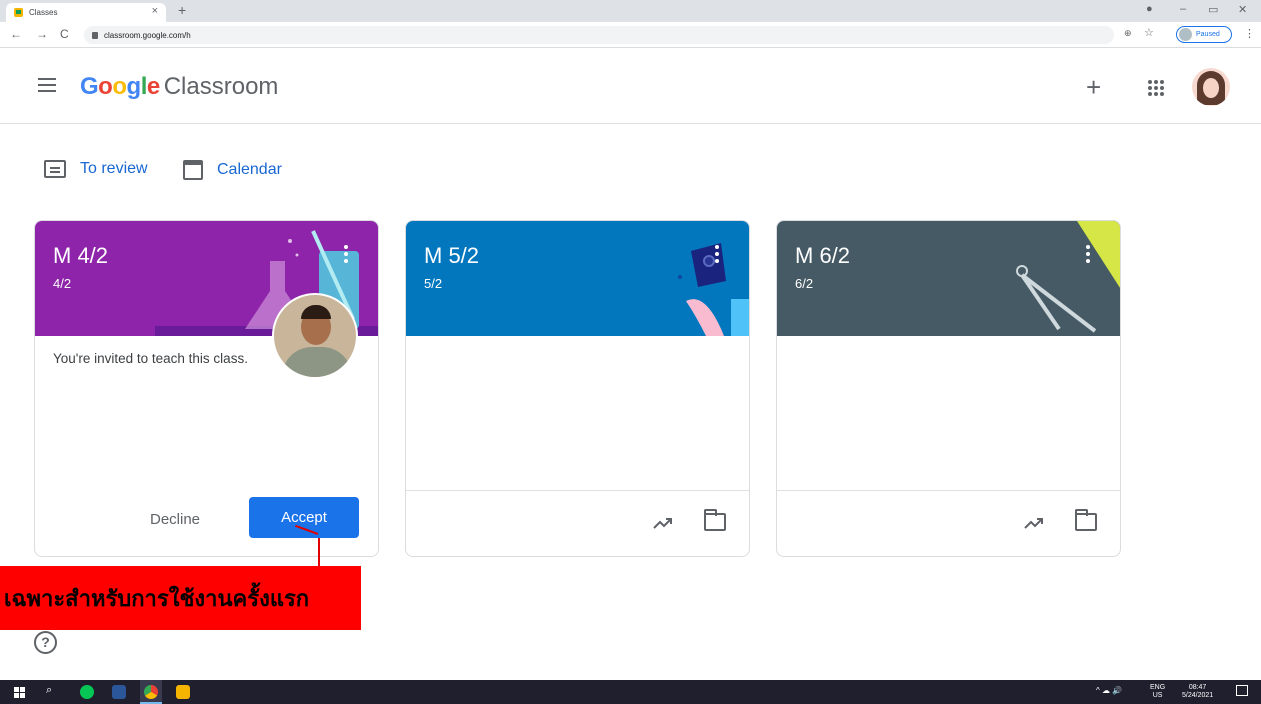 Image resolution: width=1261 pixels, height=704 pixels. I want to click on calendar-icon, so click(193, 170).